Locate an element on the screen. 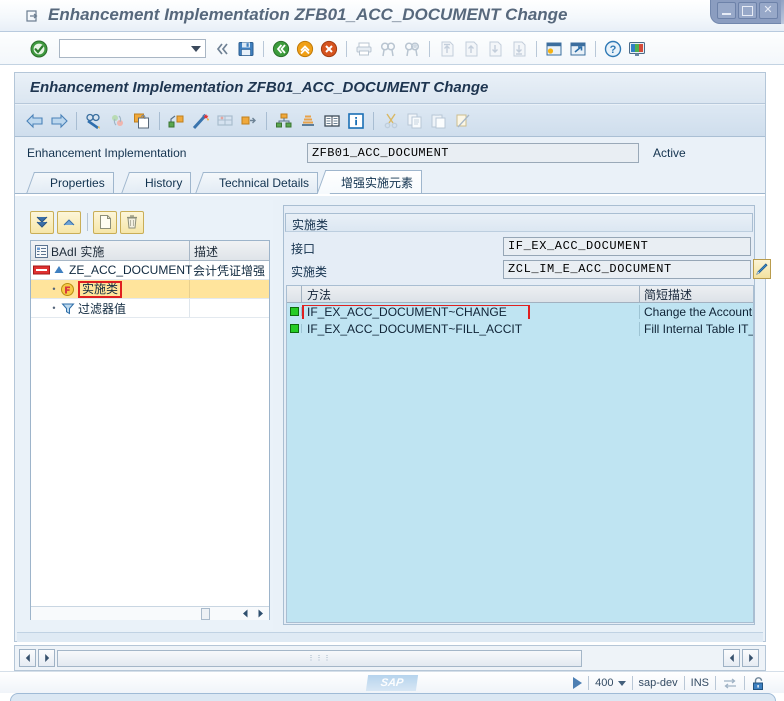 The image size is (784, 701). tab-history: History is located at coordinates (162, 182).